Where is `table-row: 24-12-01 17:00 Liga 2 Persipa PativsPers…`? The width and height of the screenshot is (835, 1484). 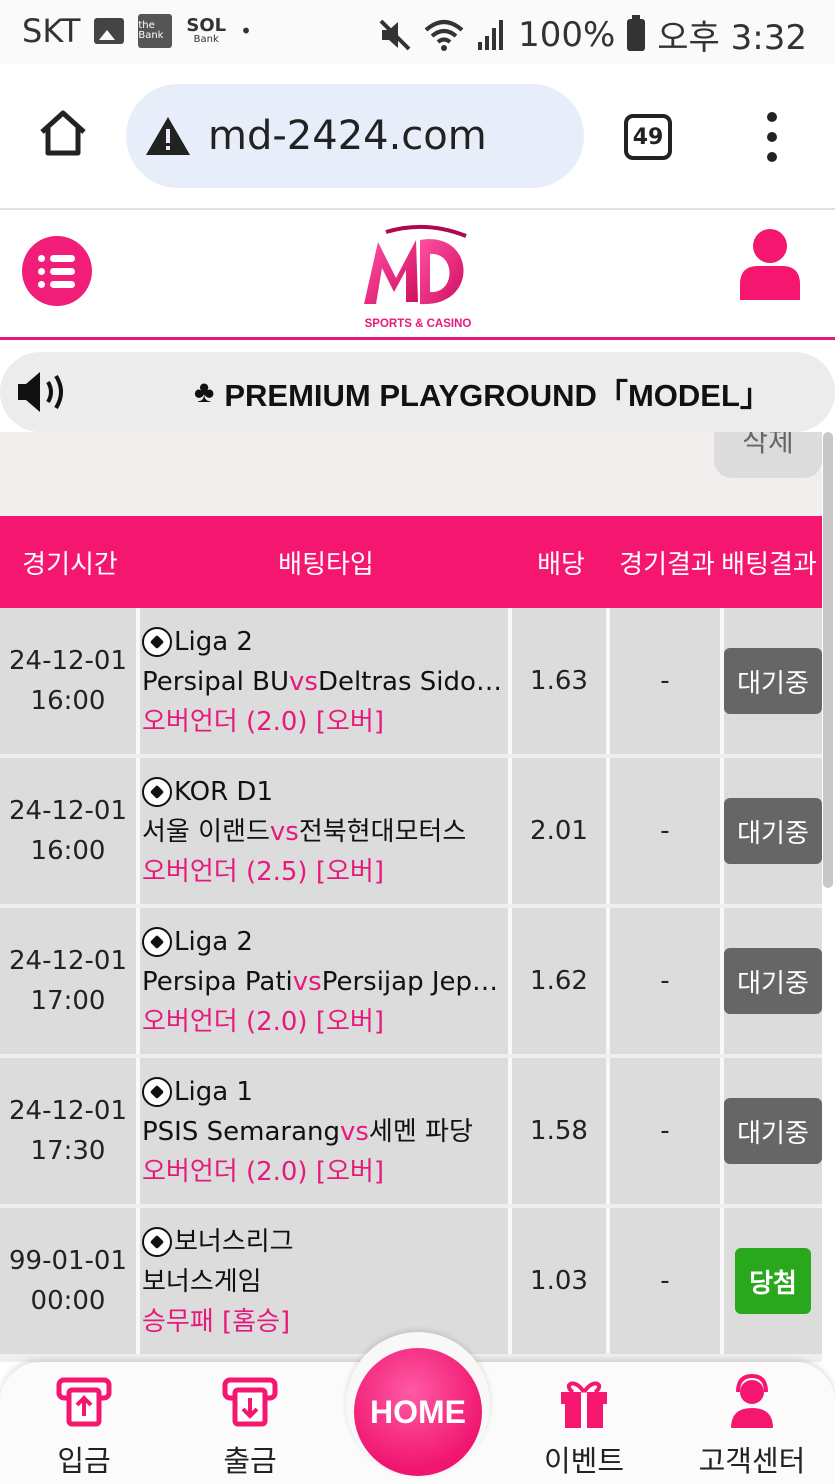
table-row: 24-12-01 17:00 Liga 2 Persipa PativsPers… is located at coordinates (411, 981).